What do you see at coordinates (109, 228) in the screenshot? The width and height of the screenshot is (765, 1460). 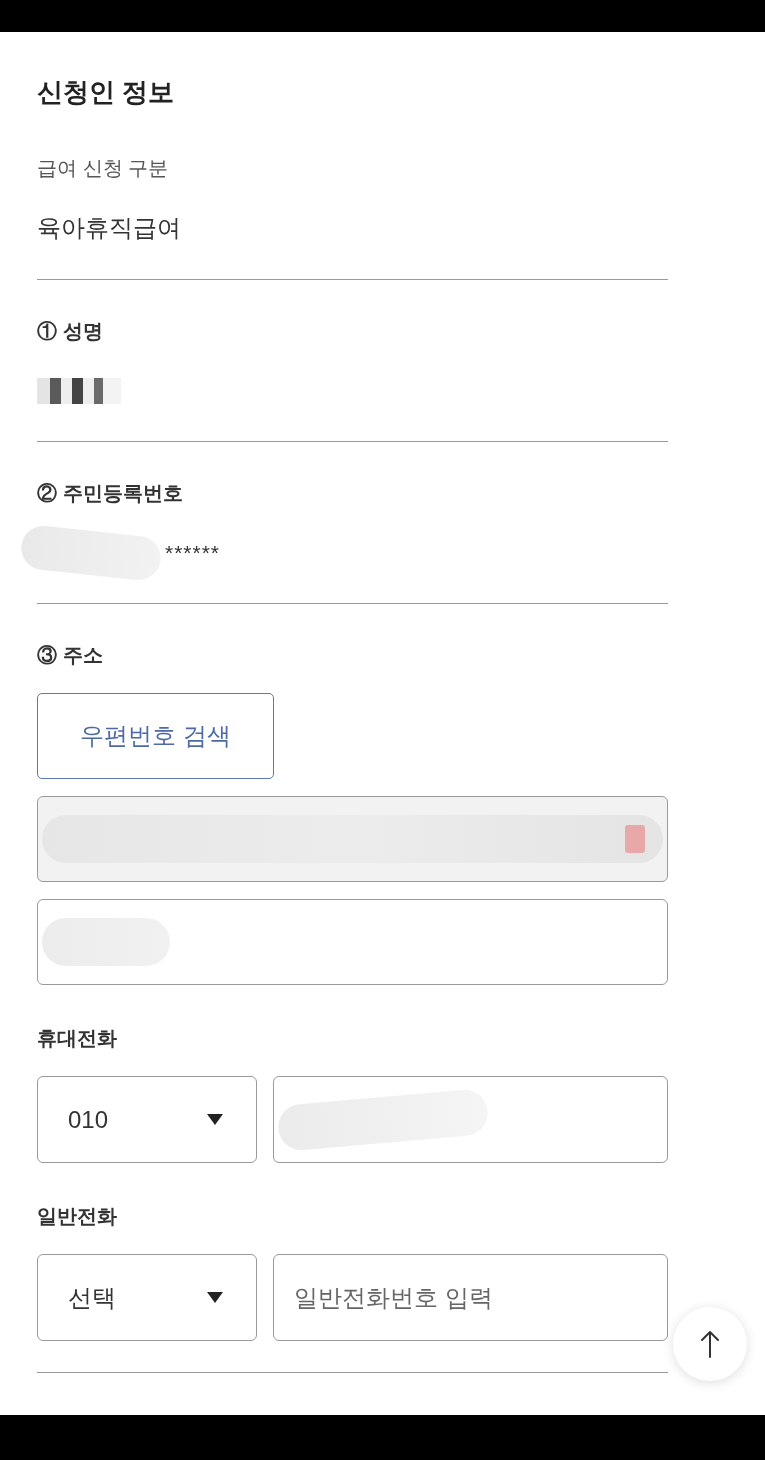 I see `field-value: 육아휴직급여` at bounding box center [109, 228].